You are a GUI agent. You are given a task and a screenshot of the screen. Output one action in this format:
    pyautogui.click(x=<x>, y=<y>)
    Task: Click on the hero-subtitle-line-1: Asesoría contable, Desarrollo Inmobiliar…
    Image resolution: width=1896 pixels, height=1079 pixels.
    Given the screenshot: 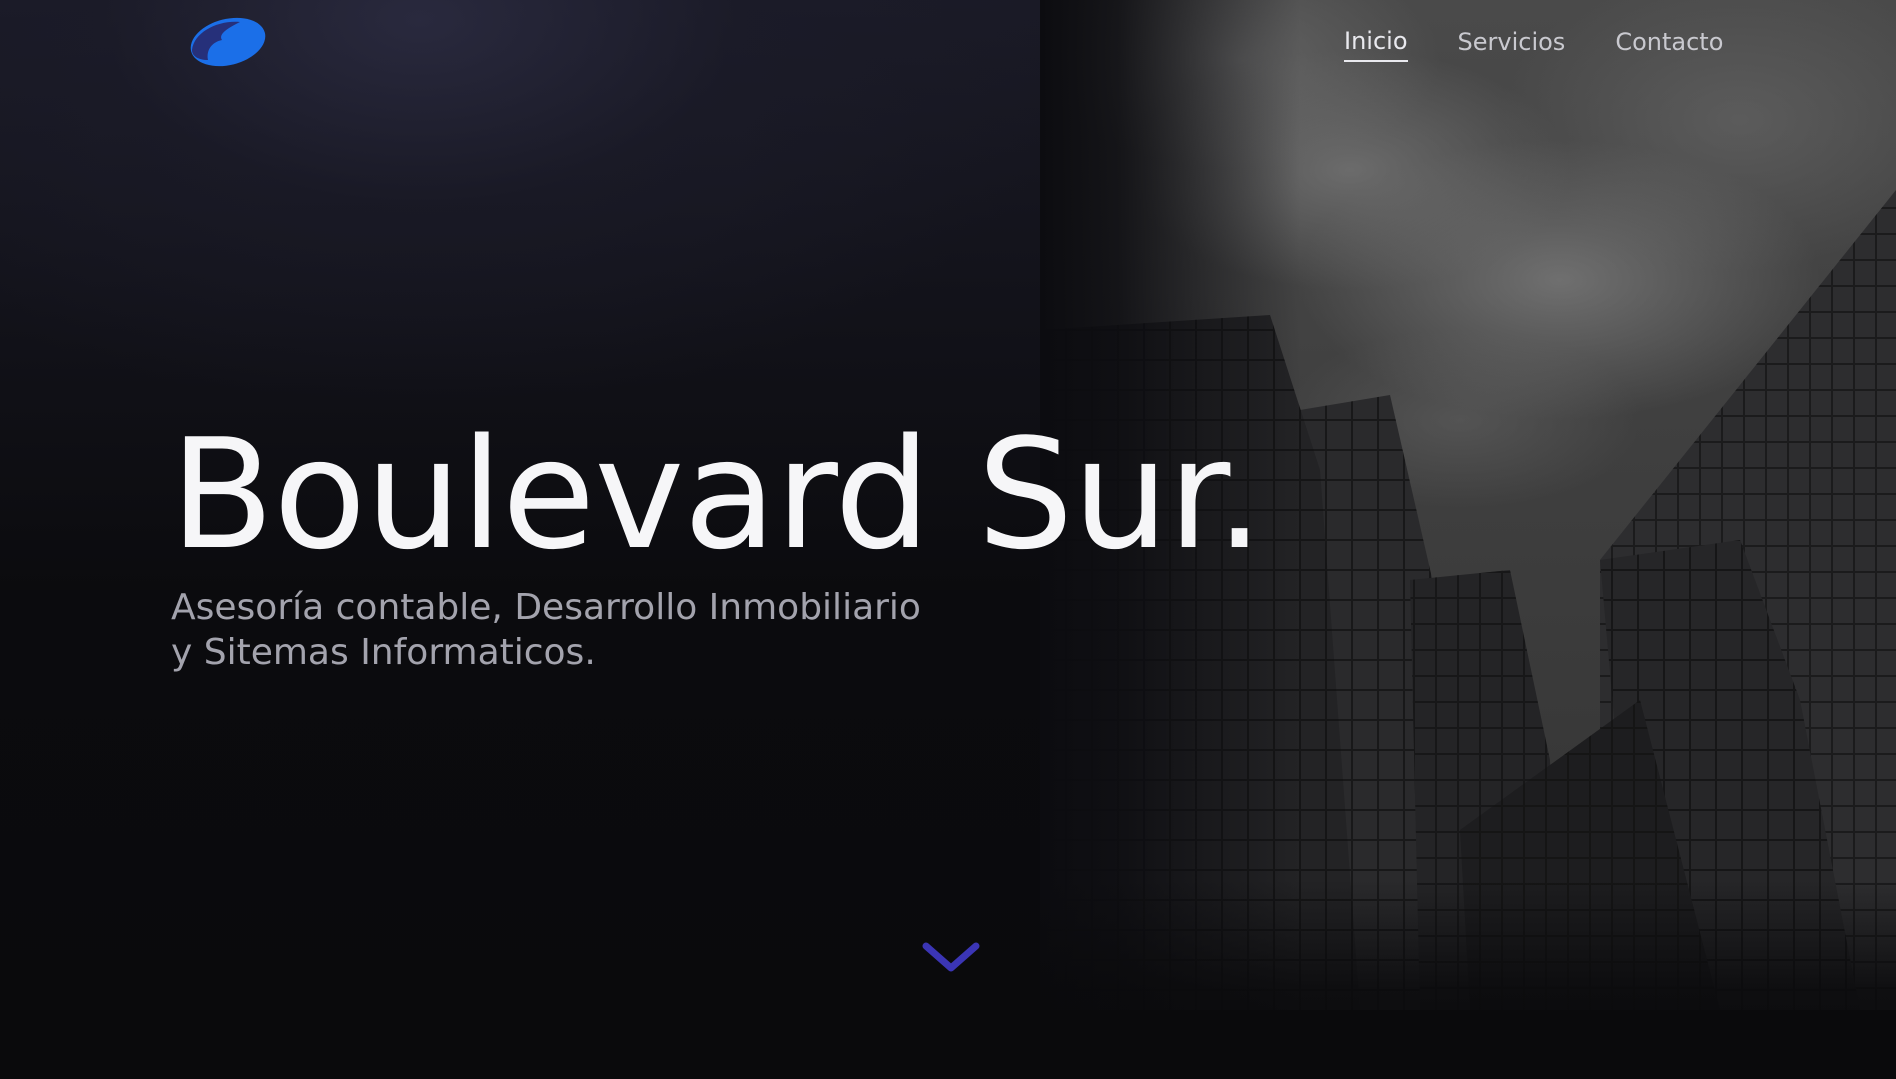 What is the action you would take?
    pyautogui.click(x=546, y=607)
    